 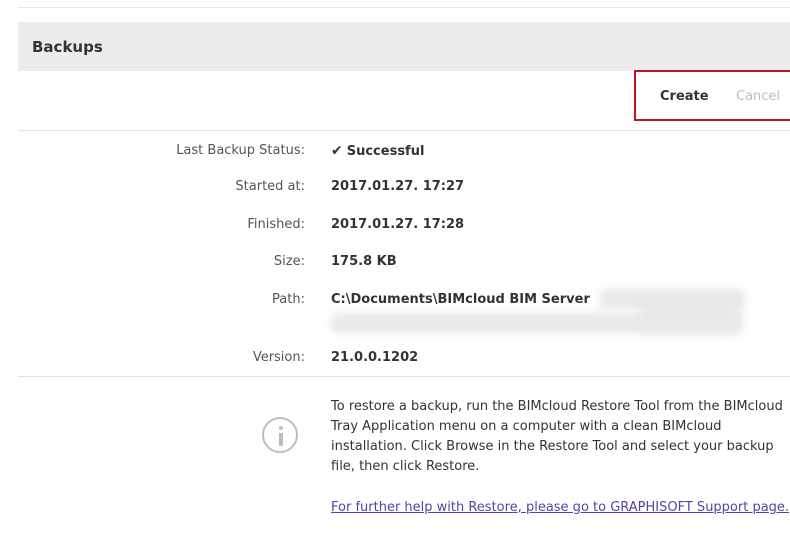 I want to click on started-label: Started at:, so click(x=270, y=186).